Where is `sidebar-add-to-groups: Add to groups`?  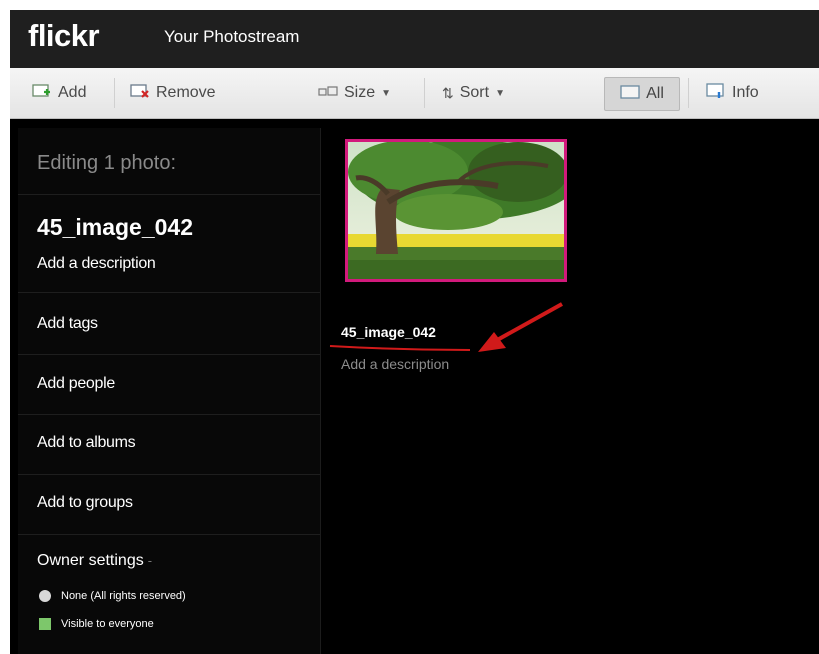
sidebar-add-to-groups: Add to groups is located at coordinates (85, 503).